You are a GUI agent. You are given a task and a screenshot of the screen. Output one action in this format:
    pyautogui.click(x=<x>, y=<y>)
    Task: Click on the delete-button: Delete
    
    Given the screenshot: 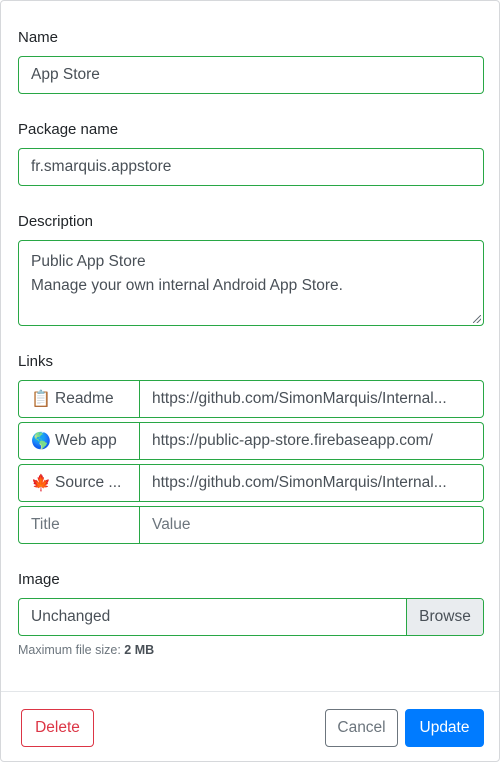 What is the action you would take?
    pyautogui.click(x=57, y=728)
    